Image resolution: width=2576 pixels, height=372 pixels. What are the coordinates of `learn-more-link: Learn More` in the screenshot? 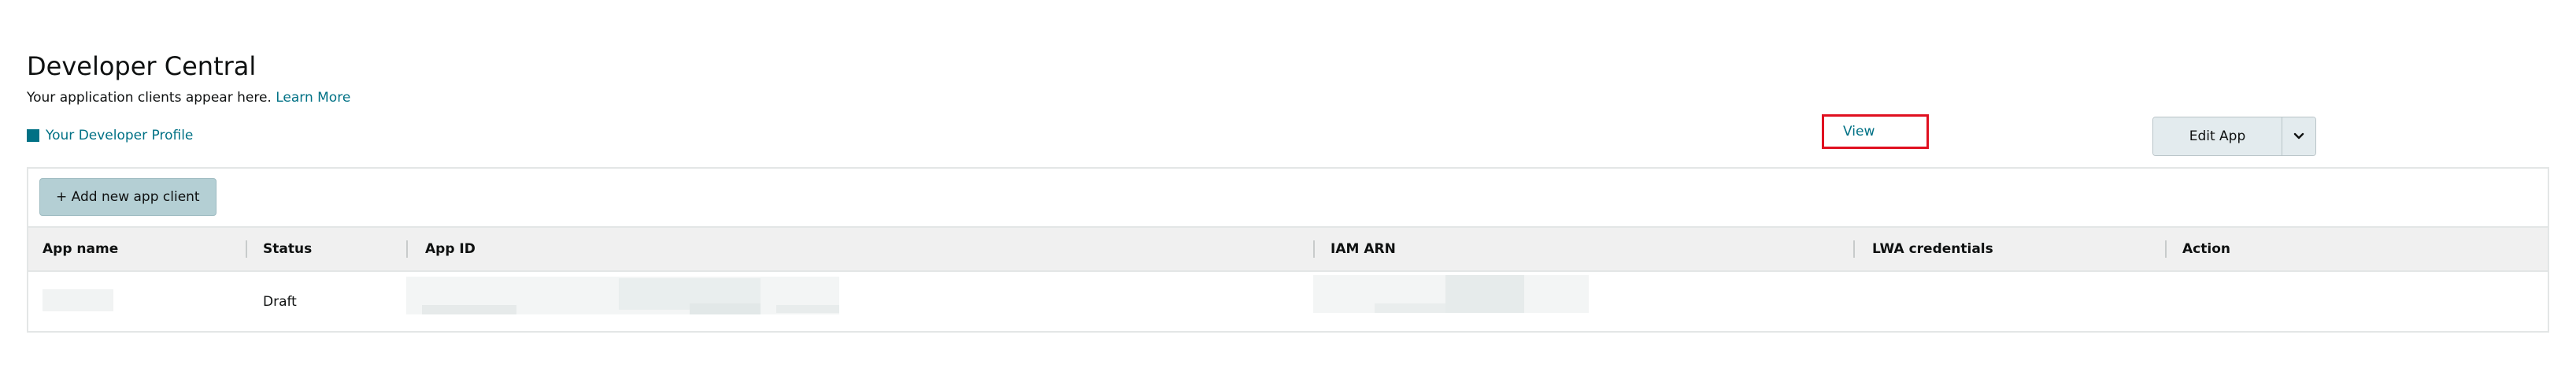 It's located at (313, 98).